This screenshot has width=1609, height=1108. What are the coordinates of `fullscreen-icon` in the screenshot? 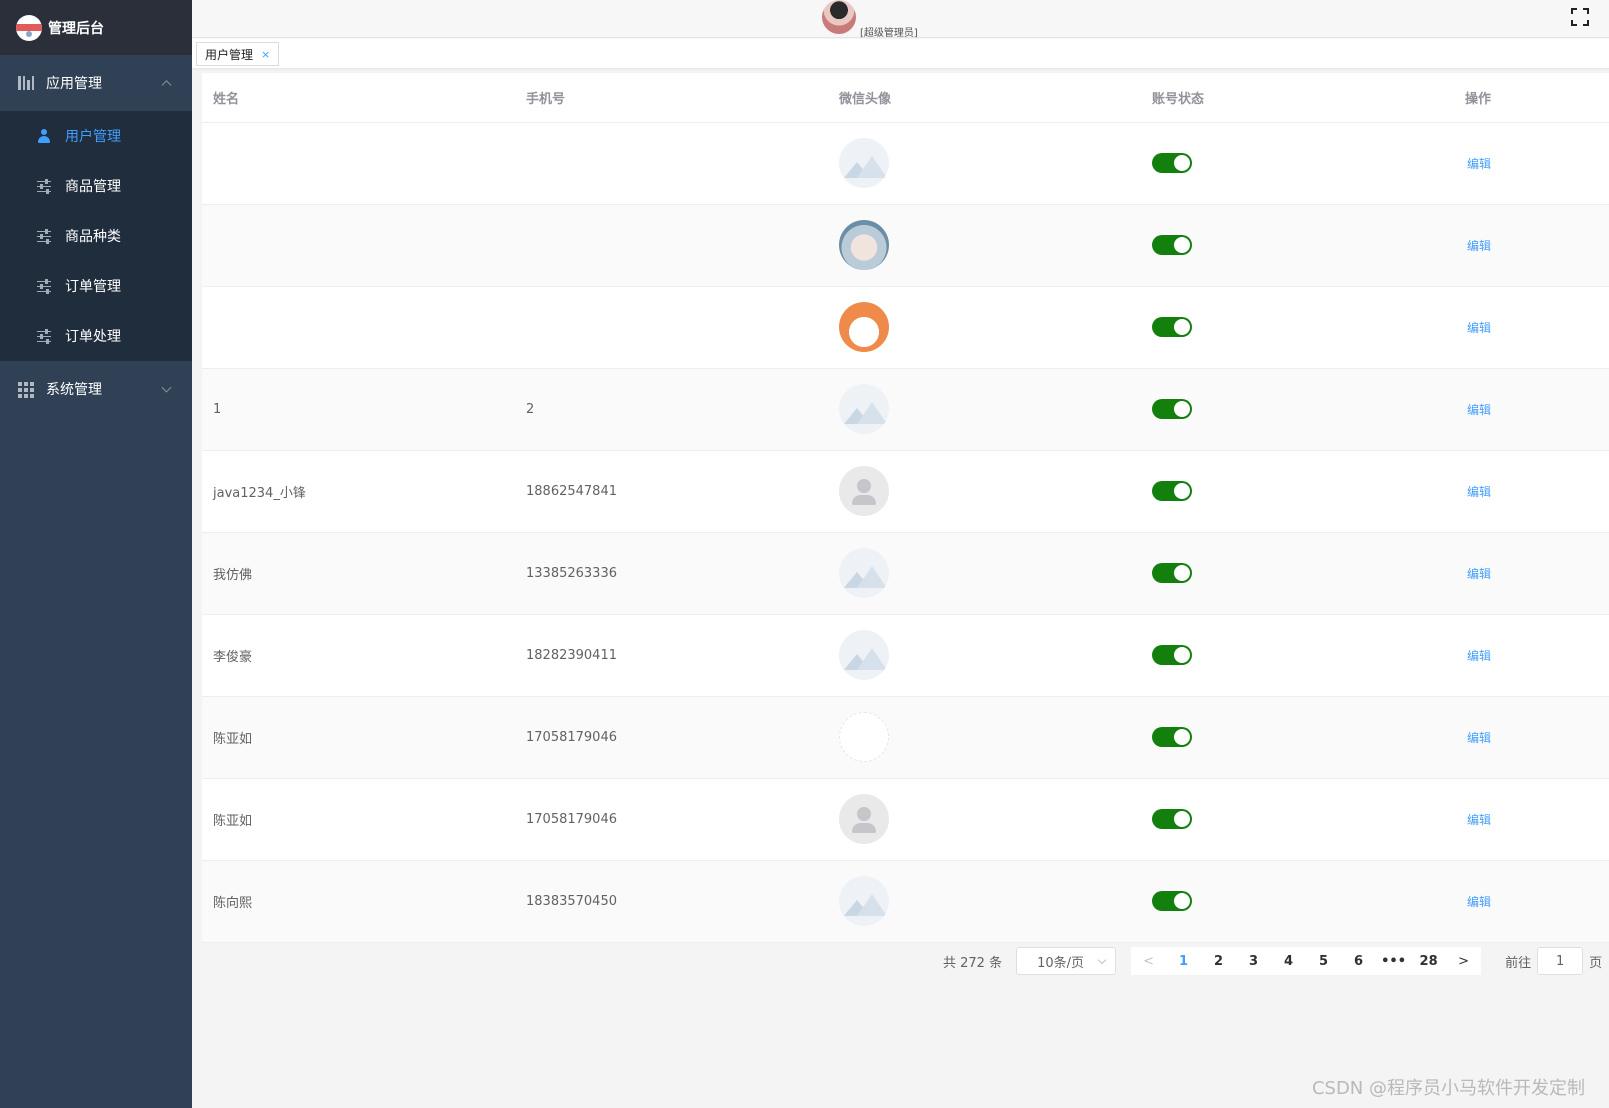 It's located at (1580, 17).